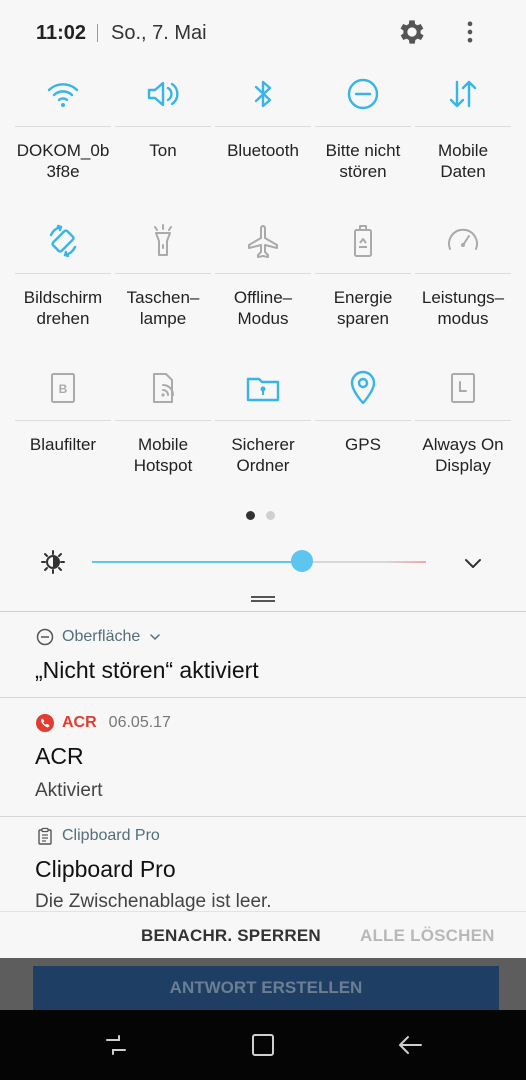 This screenshot has height=1080, width=526. I want to click on notification-actions: BENACHR. SPERREN ALLE LÖSCHEN, so click(263, 934).